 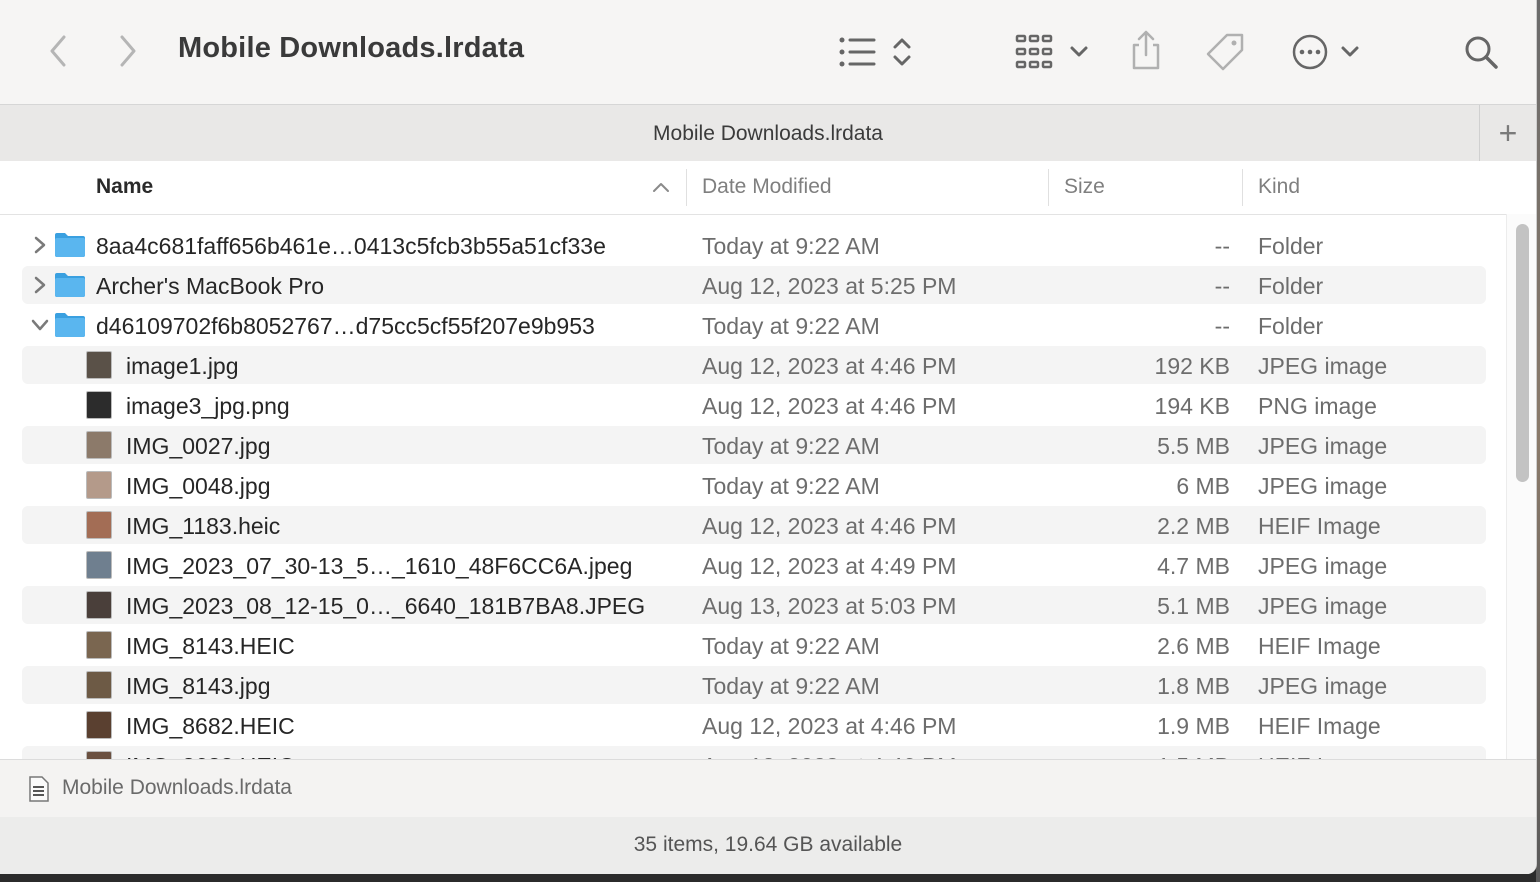 I want to click on file-name: IMG_8682.HEIC, so click(x=210, y=726).